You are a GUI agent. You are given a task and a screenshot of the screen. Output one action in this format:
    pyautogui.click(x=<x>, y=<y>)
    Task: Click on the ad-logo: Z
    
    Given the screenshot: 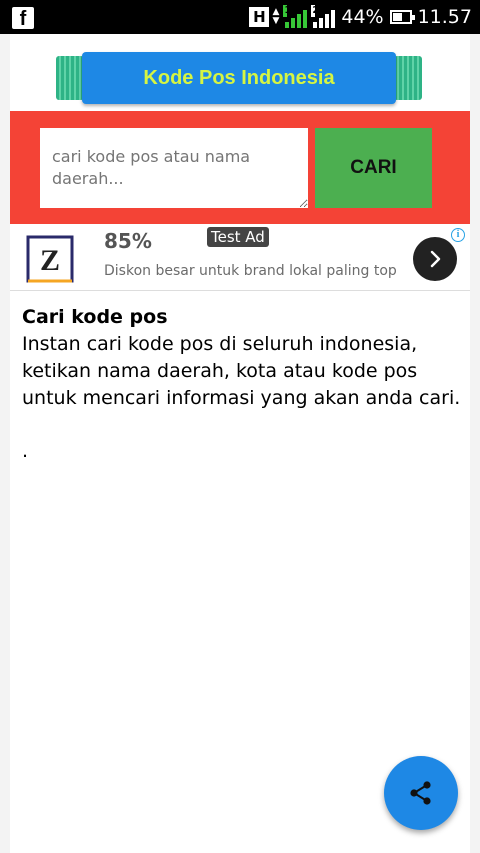 What is the action you would take?
    pyautogui.click(x=50, y=259)
    